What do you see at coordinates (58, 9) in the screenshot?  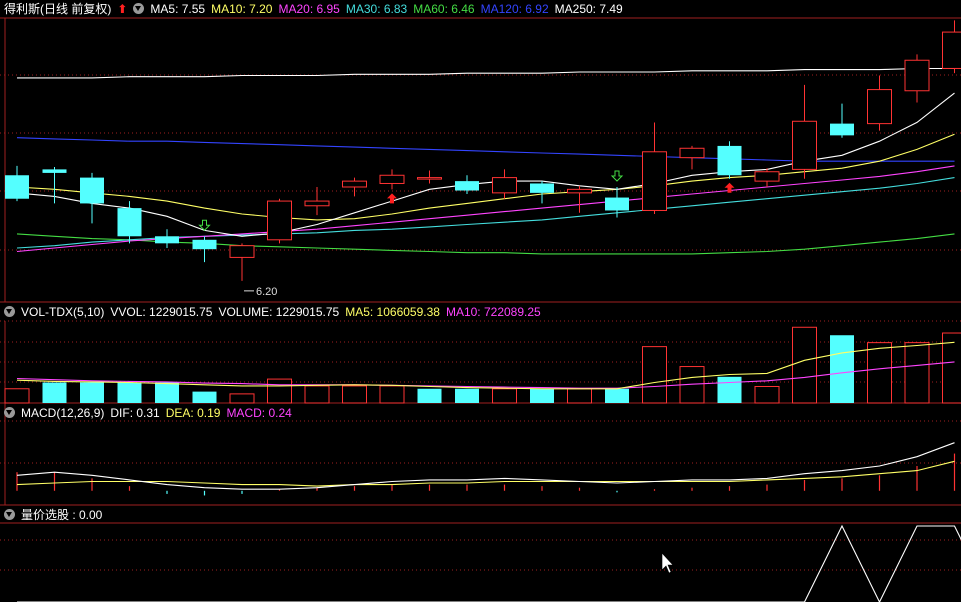 I see `stock-title: 得利斯(日线 前复权)` at bounding box center [58, 9].